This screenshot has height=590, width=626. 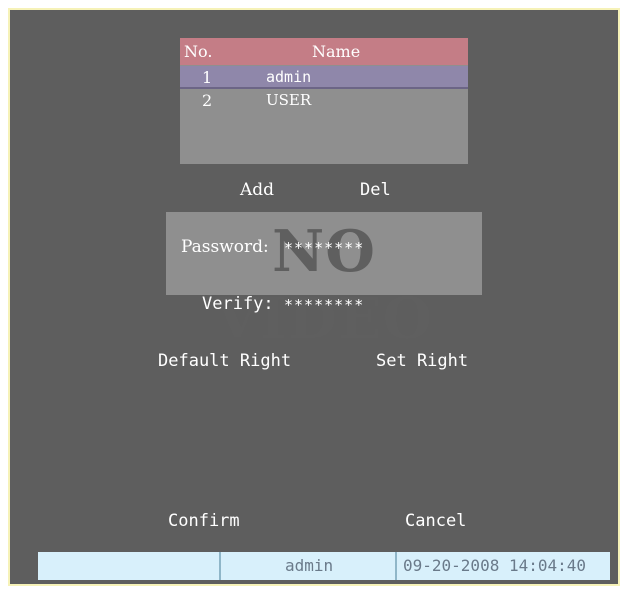 I want to click on user-list-table: No. Name 1 admin 2 USER, so click(x=324, y=101).